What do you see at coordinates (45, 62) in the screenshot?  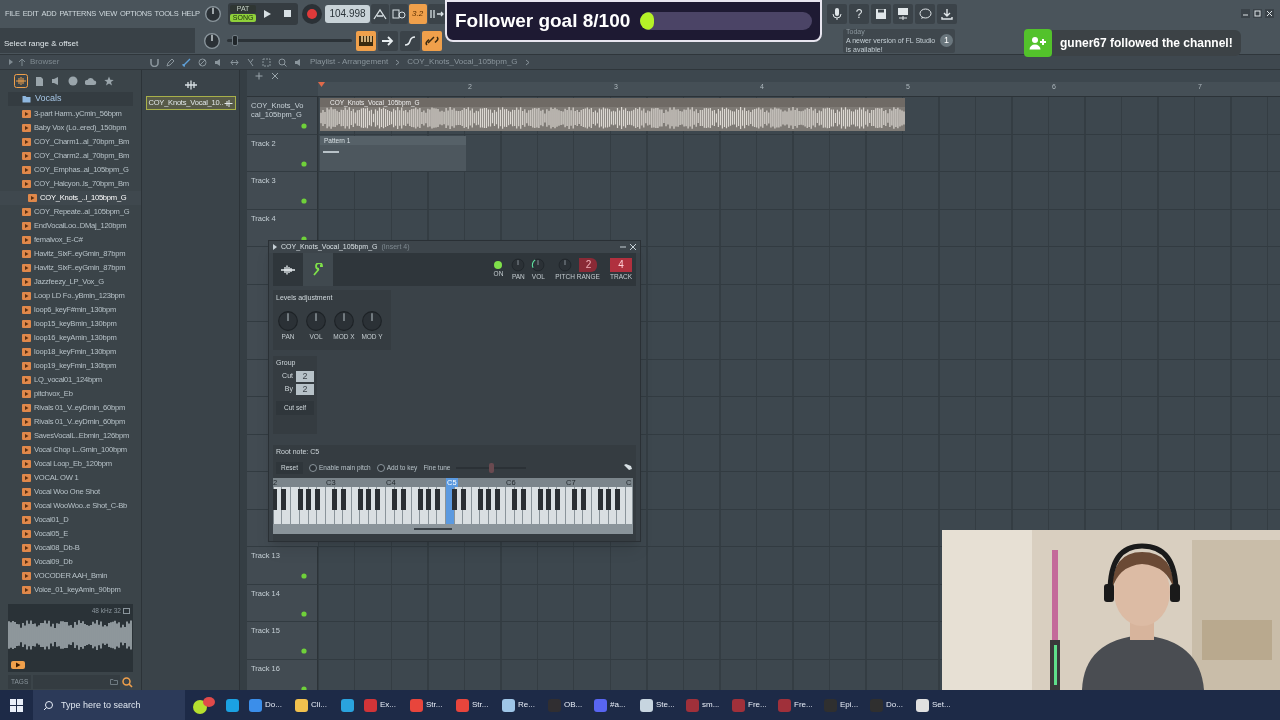 I see `panel-title: Browser` at bounding box center [45, 62].